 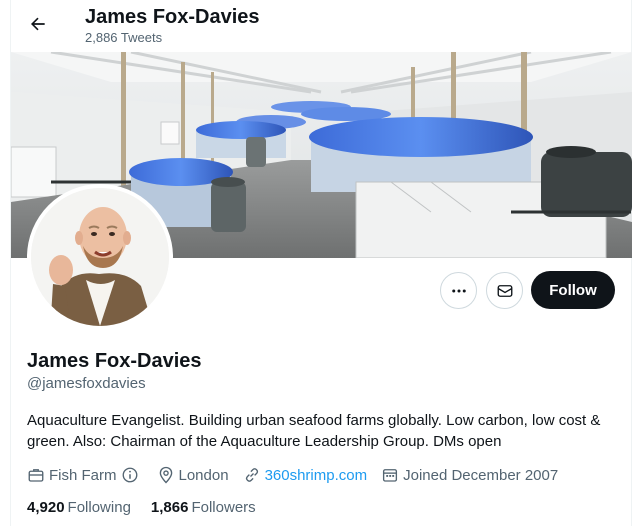 I want to click on avatar-photo, so click(x=100, y=257).